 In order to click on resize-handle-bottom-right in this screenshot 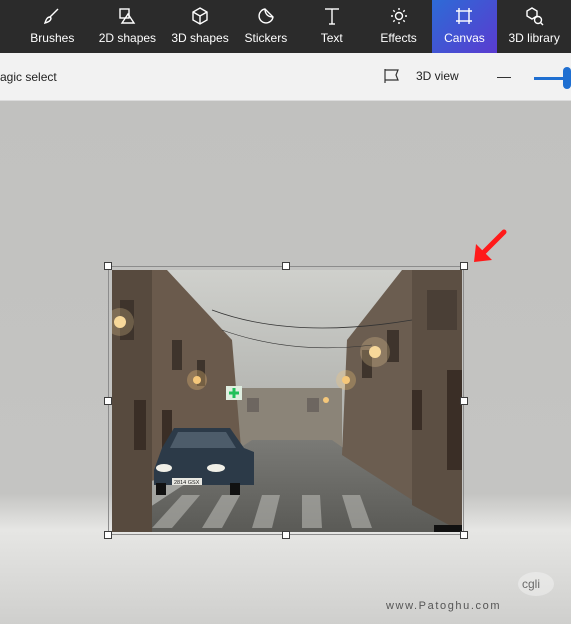, I will do `click(464, 535)`.